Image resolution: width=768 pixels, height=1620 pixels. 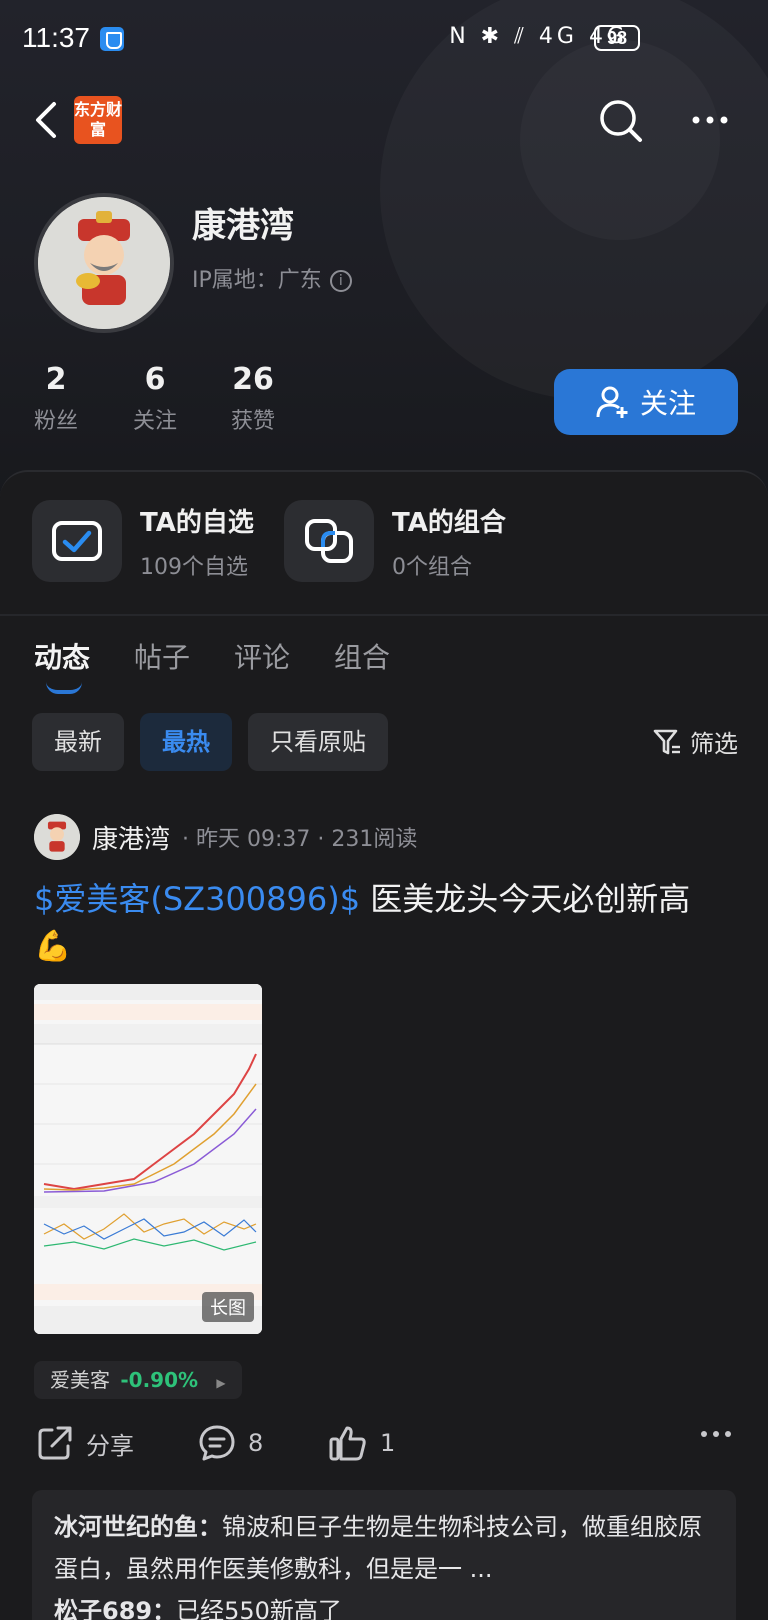 What do you see at coordinates (667, 403) in the screenshot?
I see `follow-label: 关注` at bounding box center [667, 403].